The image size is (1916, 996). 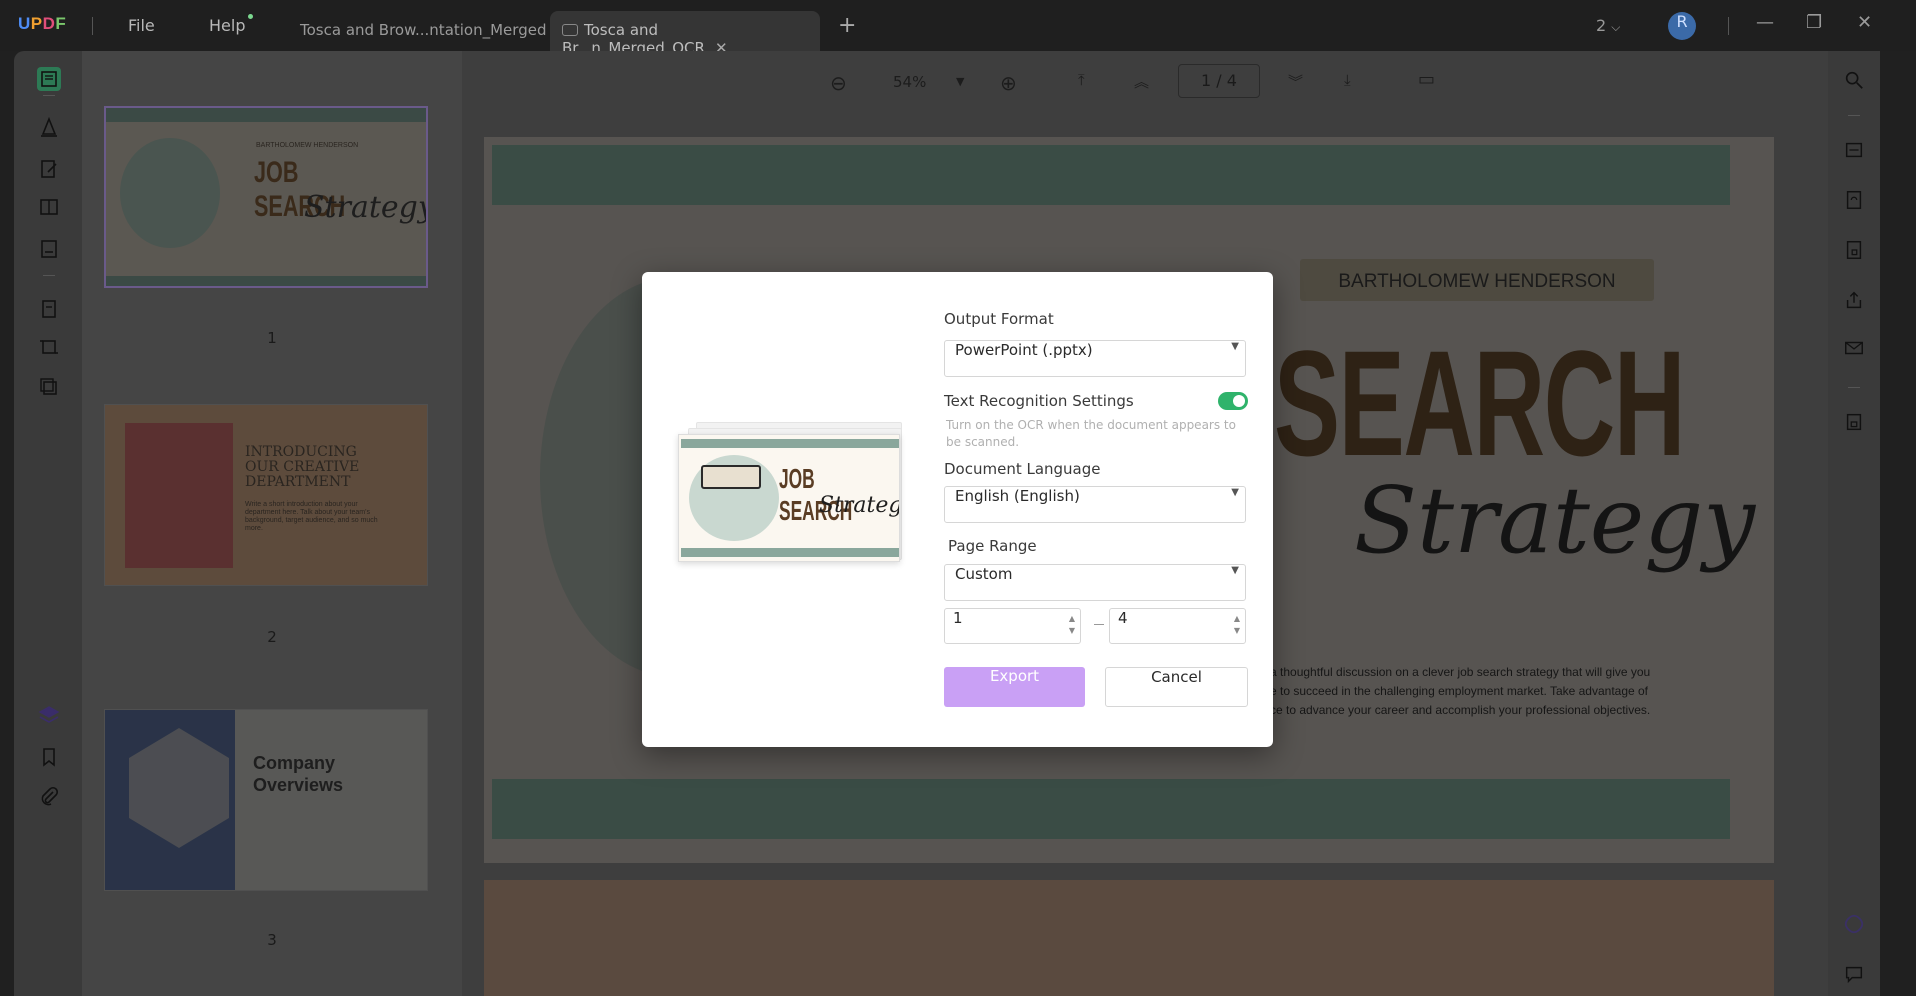 What do you see at coordinates (1095, 504) in the screenshot?
I see `document-language-select: English (English) ▼` at bounding box center [1095, 504].